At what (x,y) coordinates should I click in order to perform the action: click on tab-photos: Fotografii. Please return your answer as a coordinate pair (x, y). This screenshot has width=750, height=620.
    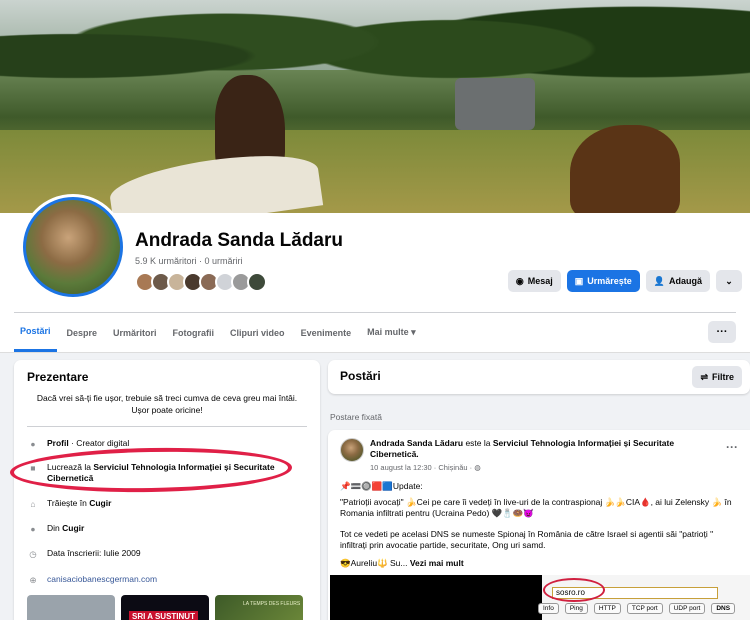
    Looking at the image, I should click on (194, 333).